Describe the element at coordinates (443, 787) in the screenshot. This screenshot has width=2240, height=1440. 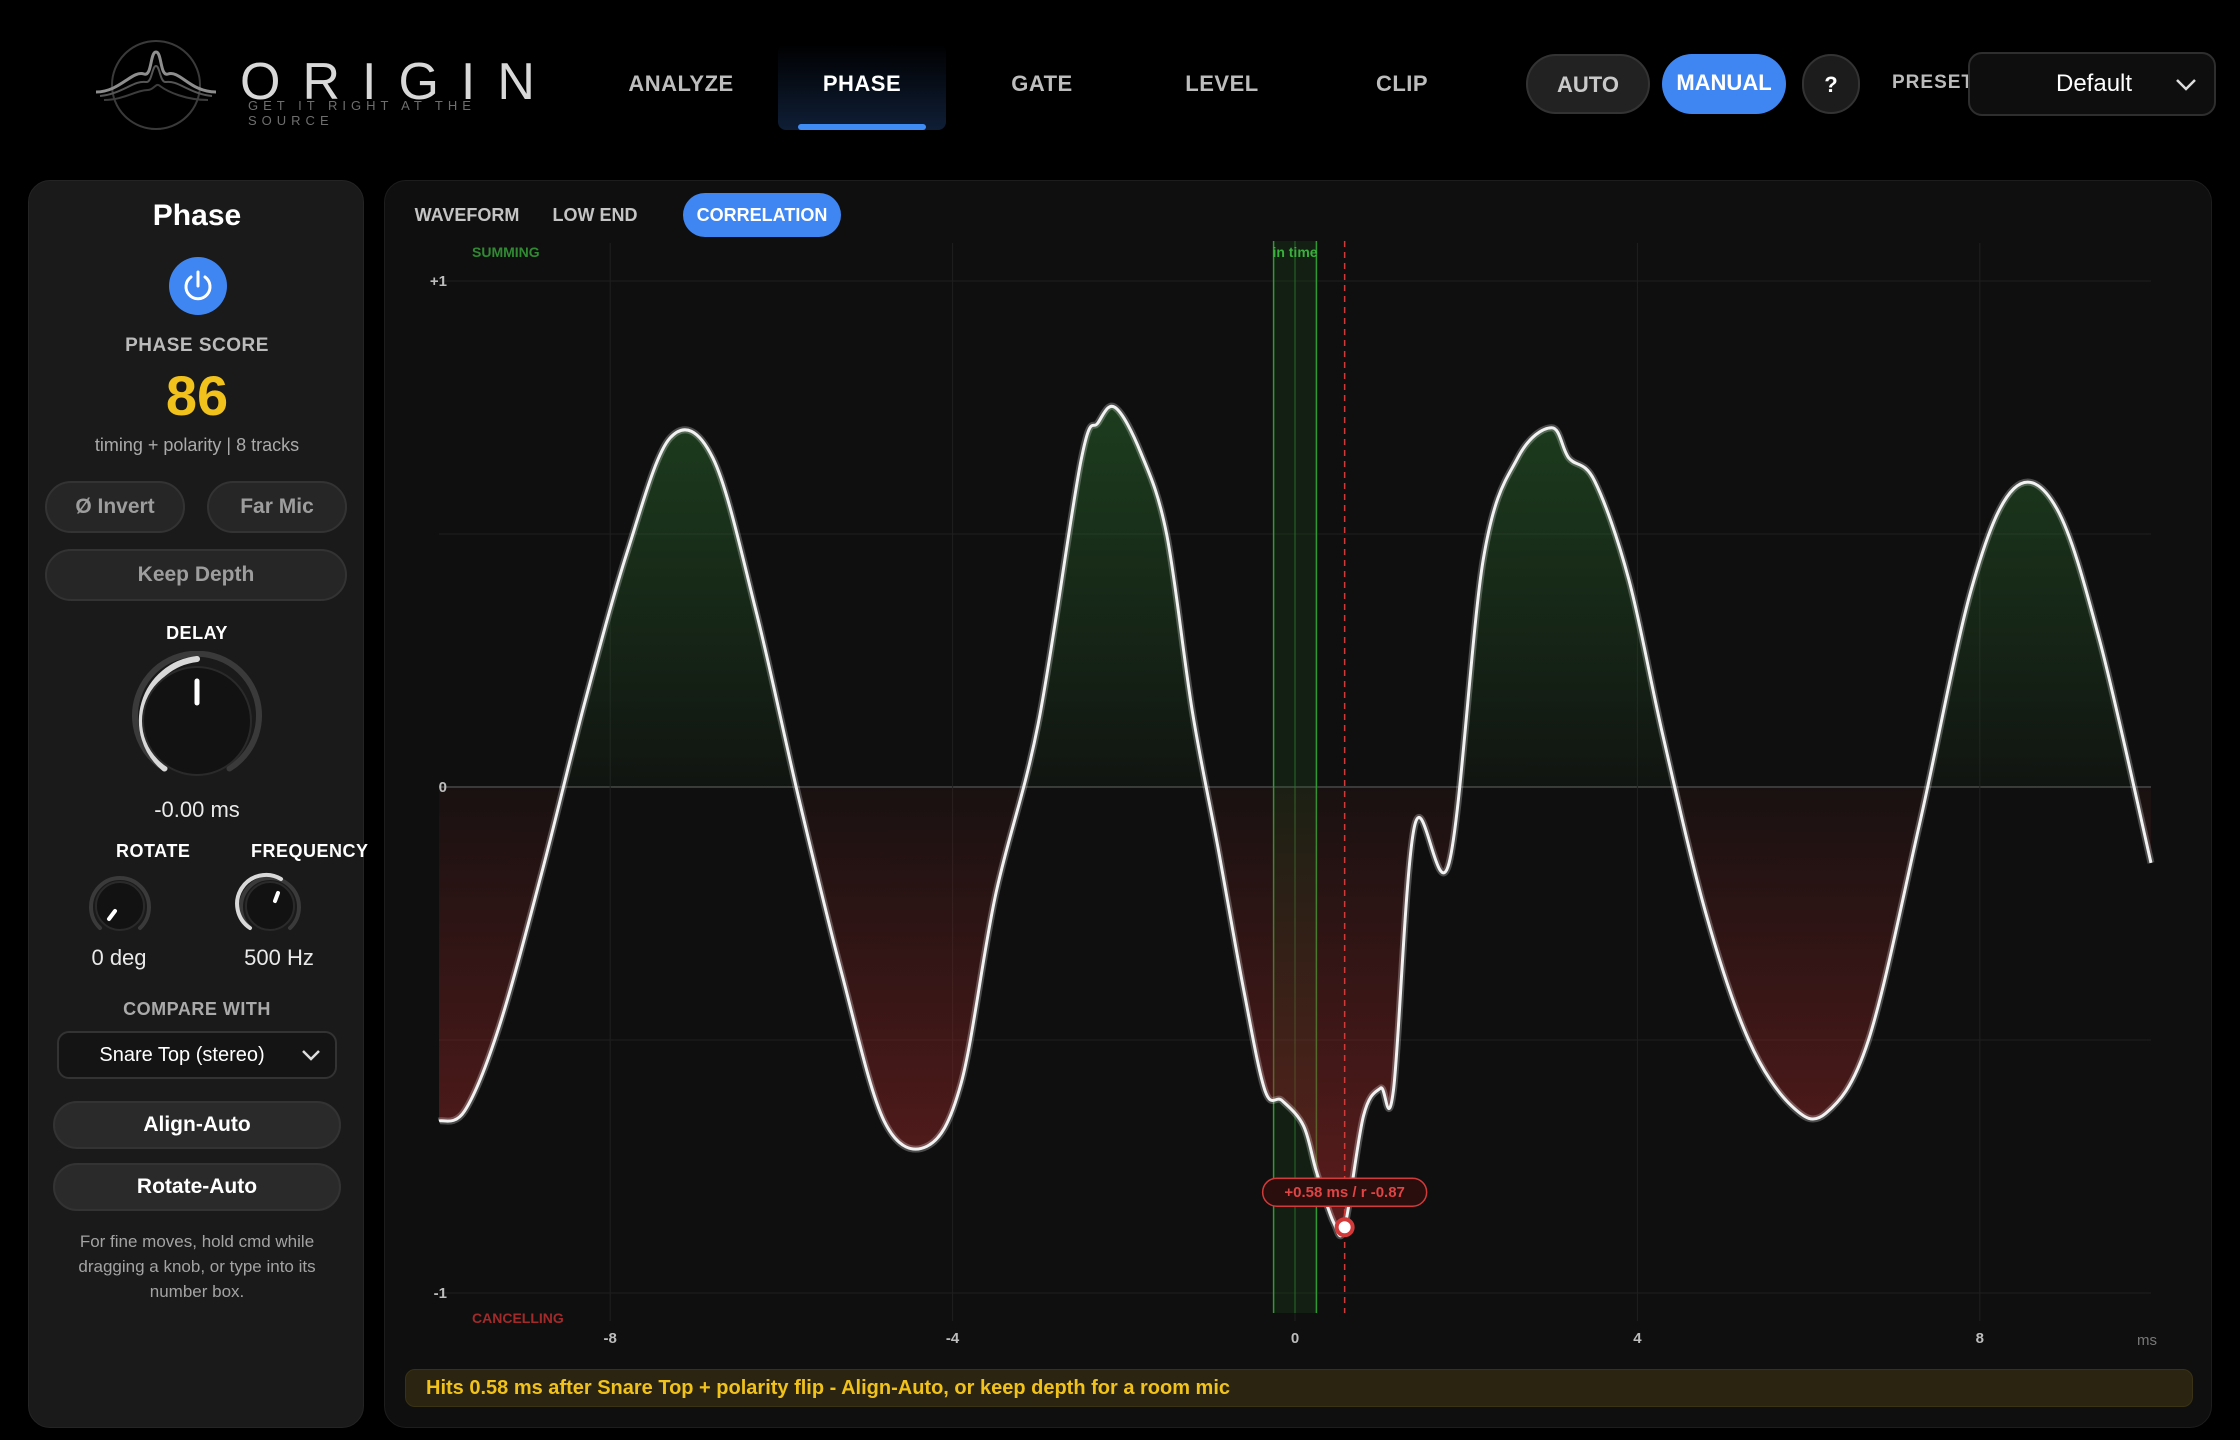
I see `y-tick-label: 0` at that location.